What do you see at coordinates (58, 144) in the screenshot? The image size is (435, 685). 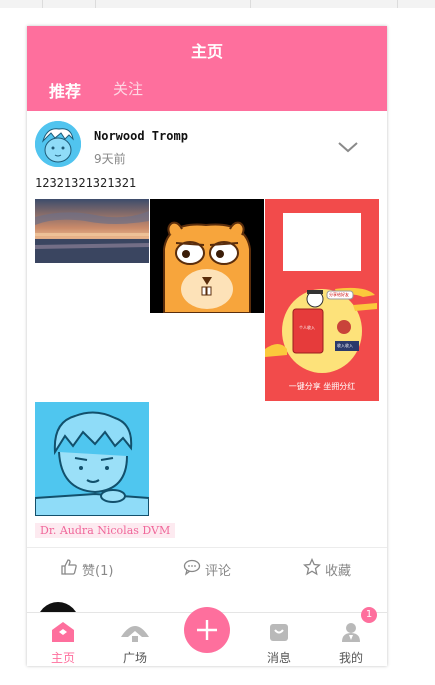 I see `avatar` at bounding box center [58, 144].